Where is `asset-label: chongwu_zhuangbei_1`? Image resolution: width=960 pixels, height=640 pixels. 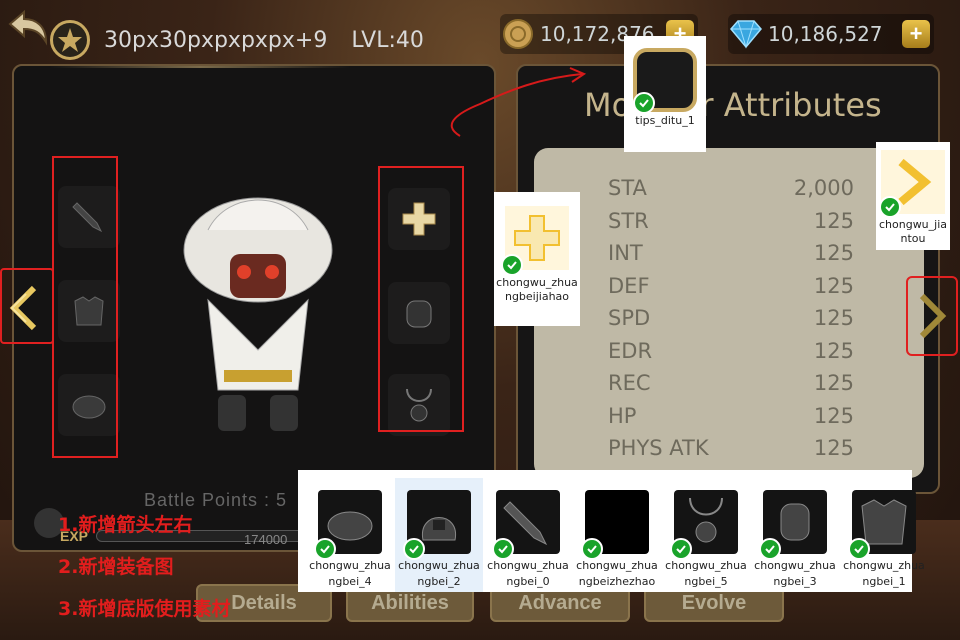 asset-label: chongwu_zhuangbei_1 is located at coordinates (884, 573).